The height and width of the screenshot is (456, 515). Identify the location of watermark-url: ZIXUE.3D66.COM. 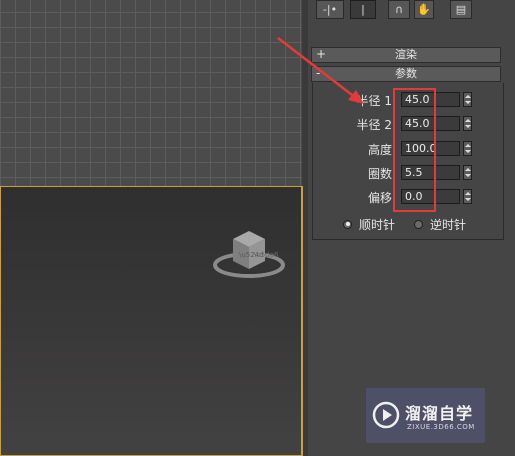
(441, 427).